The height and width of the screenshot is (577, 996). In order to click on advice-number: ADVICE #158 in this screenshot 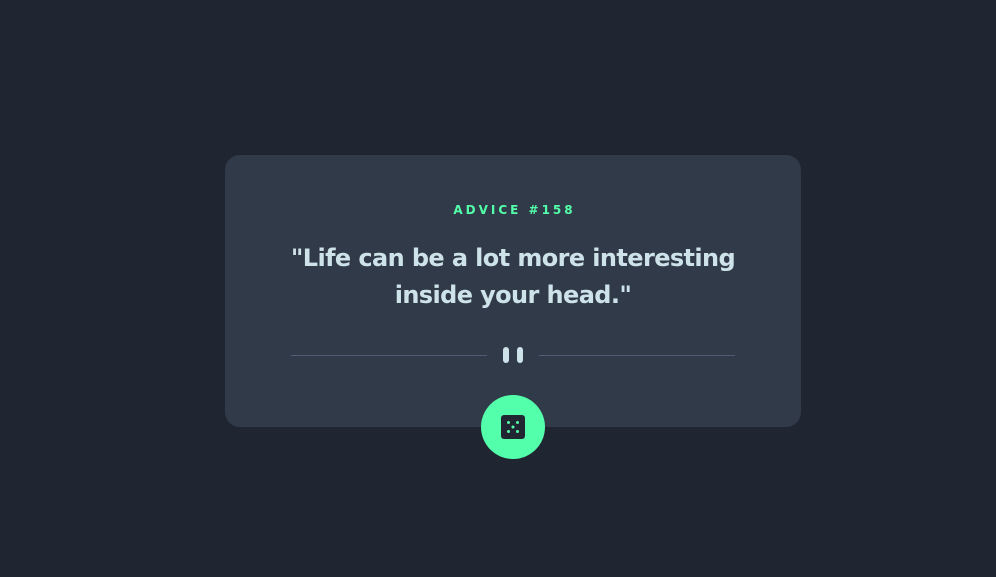, I will do `click(514, 210)`.